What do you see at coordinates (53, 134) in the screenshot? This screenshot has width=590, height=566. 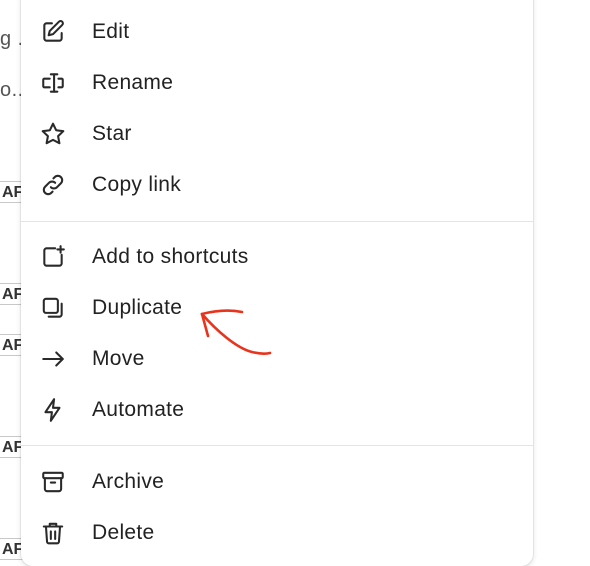 I see `star-icon` at bounding box center [53, 134].